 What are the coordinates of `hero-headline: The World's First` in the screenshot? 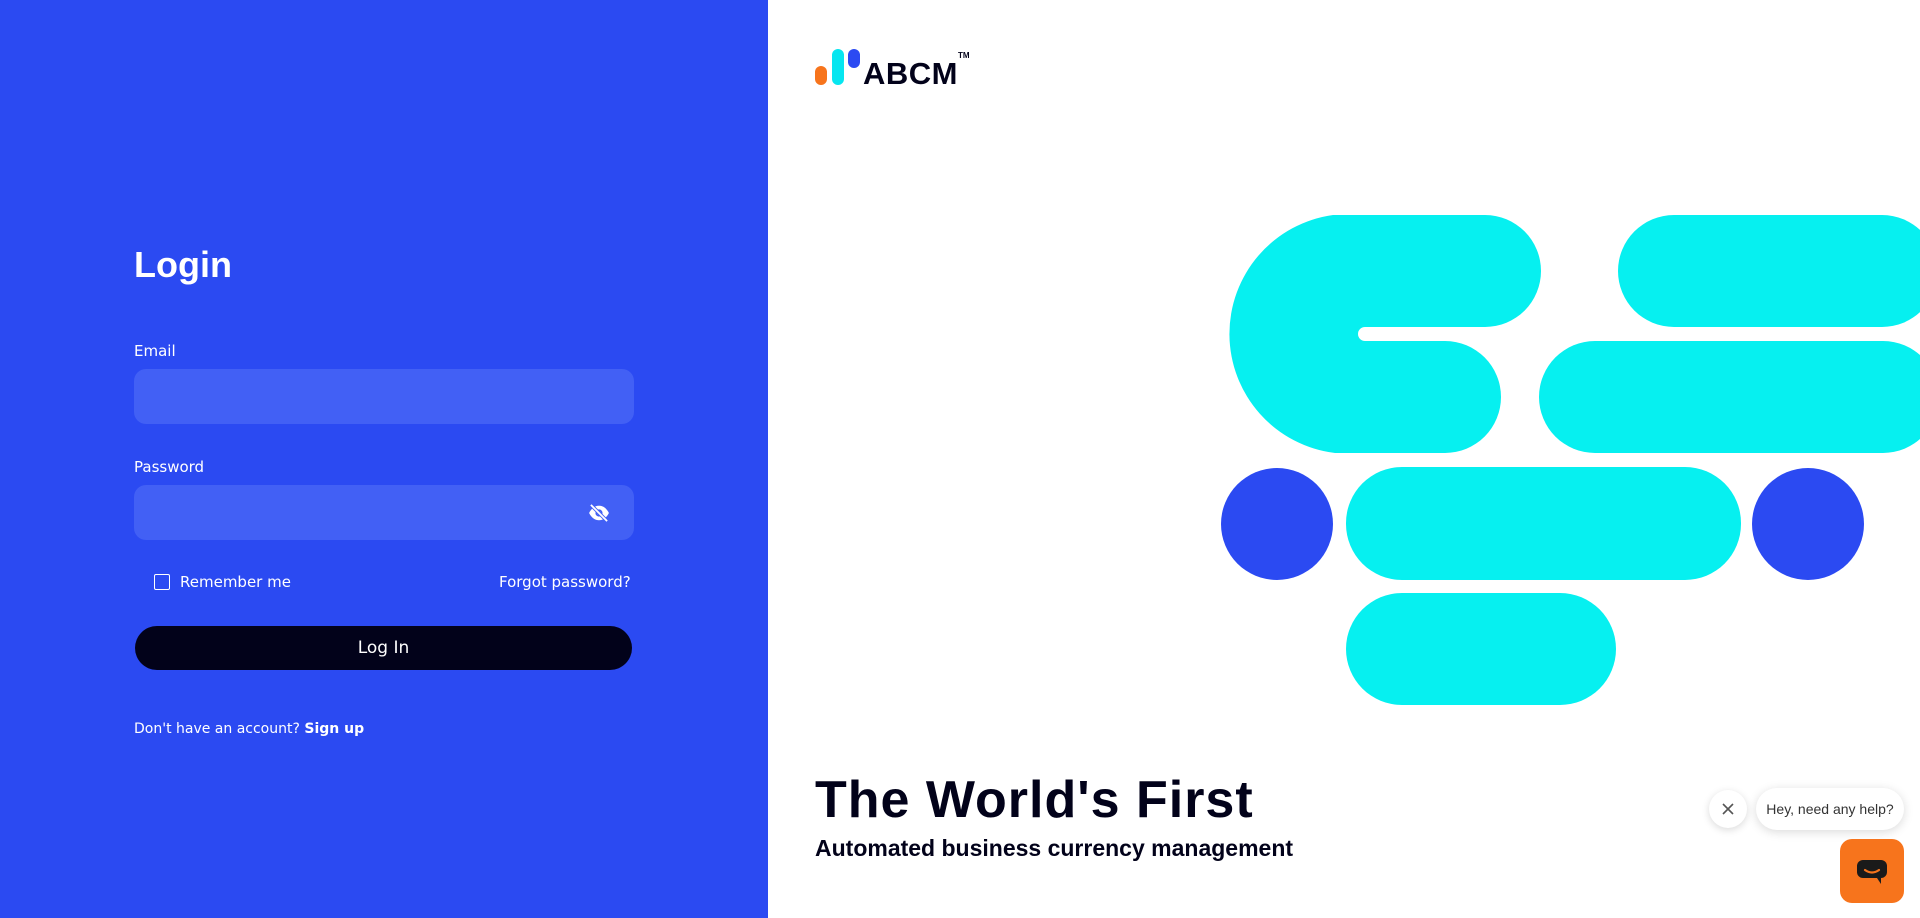 It's located at (1034, 800).